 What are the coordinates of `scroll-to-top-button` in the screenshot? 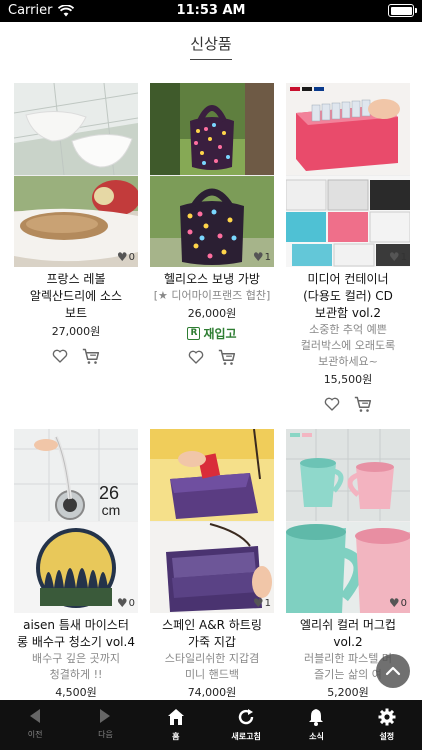 It's located at (393, 671).